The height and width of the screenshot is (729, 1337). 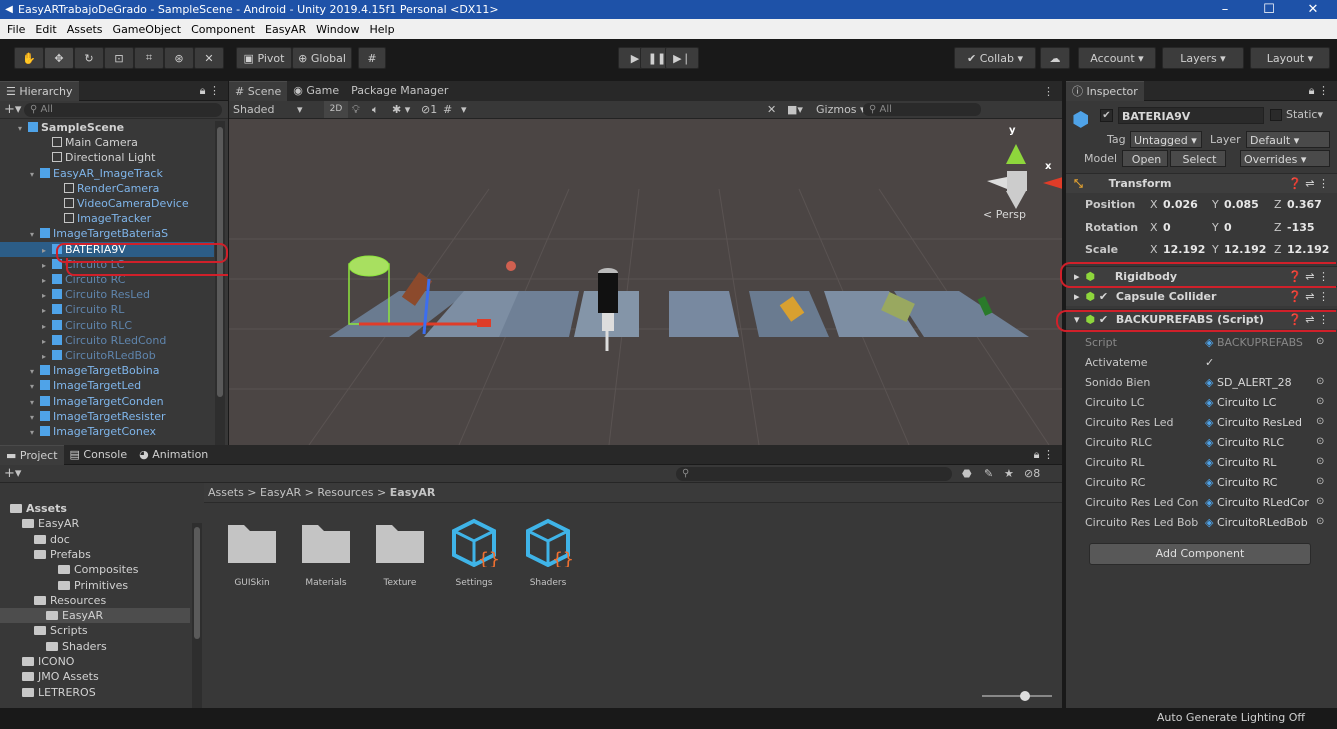 I want to click on hierarchy-item: VideoCameraDevice, so click(x=107, y=203).